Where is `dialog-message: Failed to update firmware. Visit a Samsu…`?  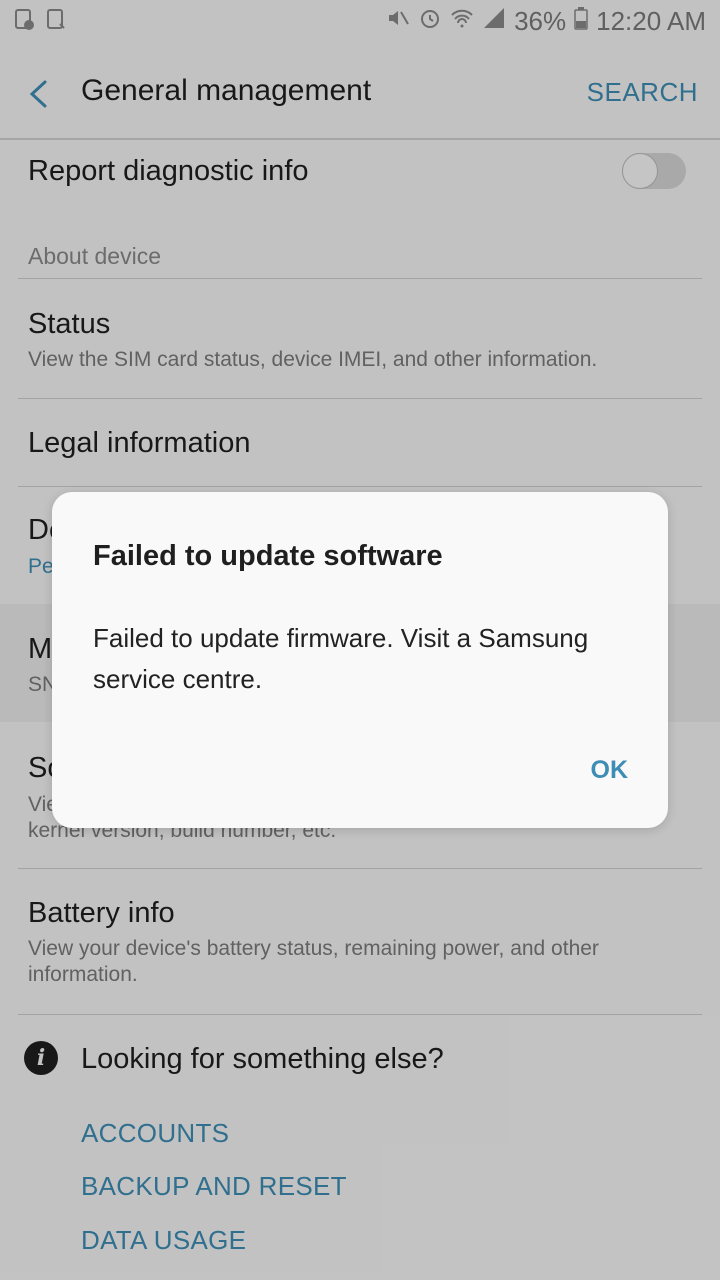
dialog-message: Failed to update firmware. Visit a Samsu… is located at coordinates (341, 658).